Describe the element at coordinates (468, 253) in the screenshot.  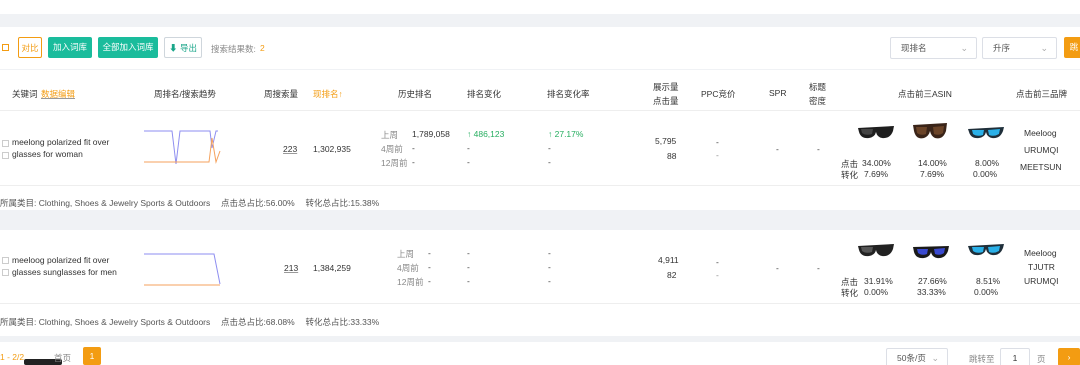
I see `rank-change: -` at that location.